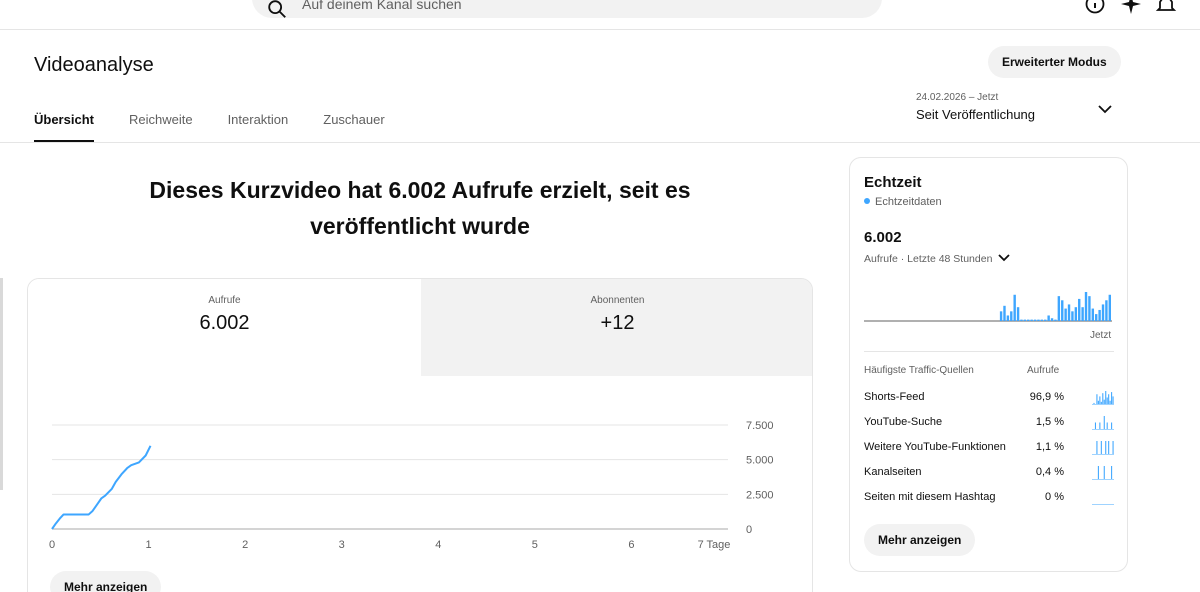 This screenshot has height=592, width=1200. I want to click on search-icon, so click(277, 10).